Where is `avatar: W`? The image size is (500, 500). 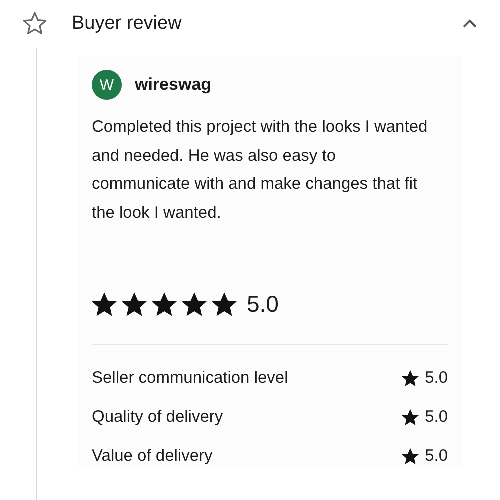 avatar: W is located at coordinates (107, 85).